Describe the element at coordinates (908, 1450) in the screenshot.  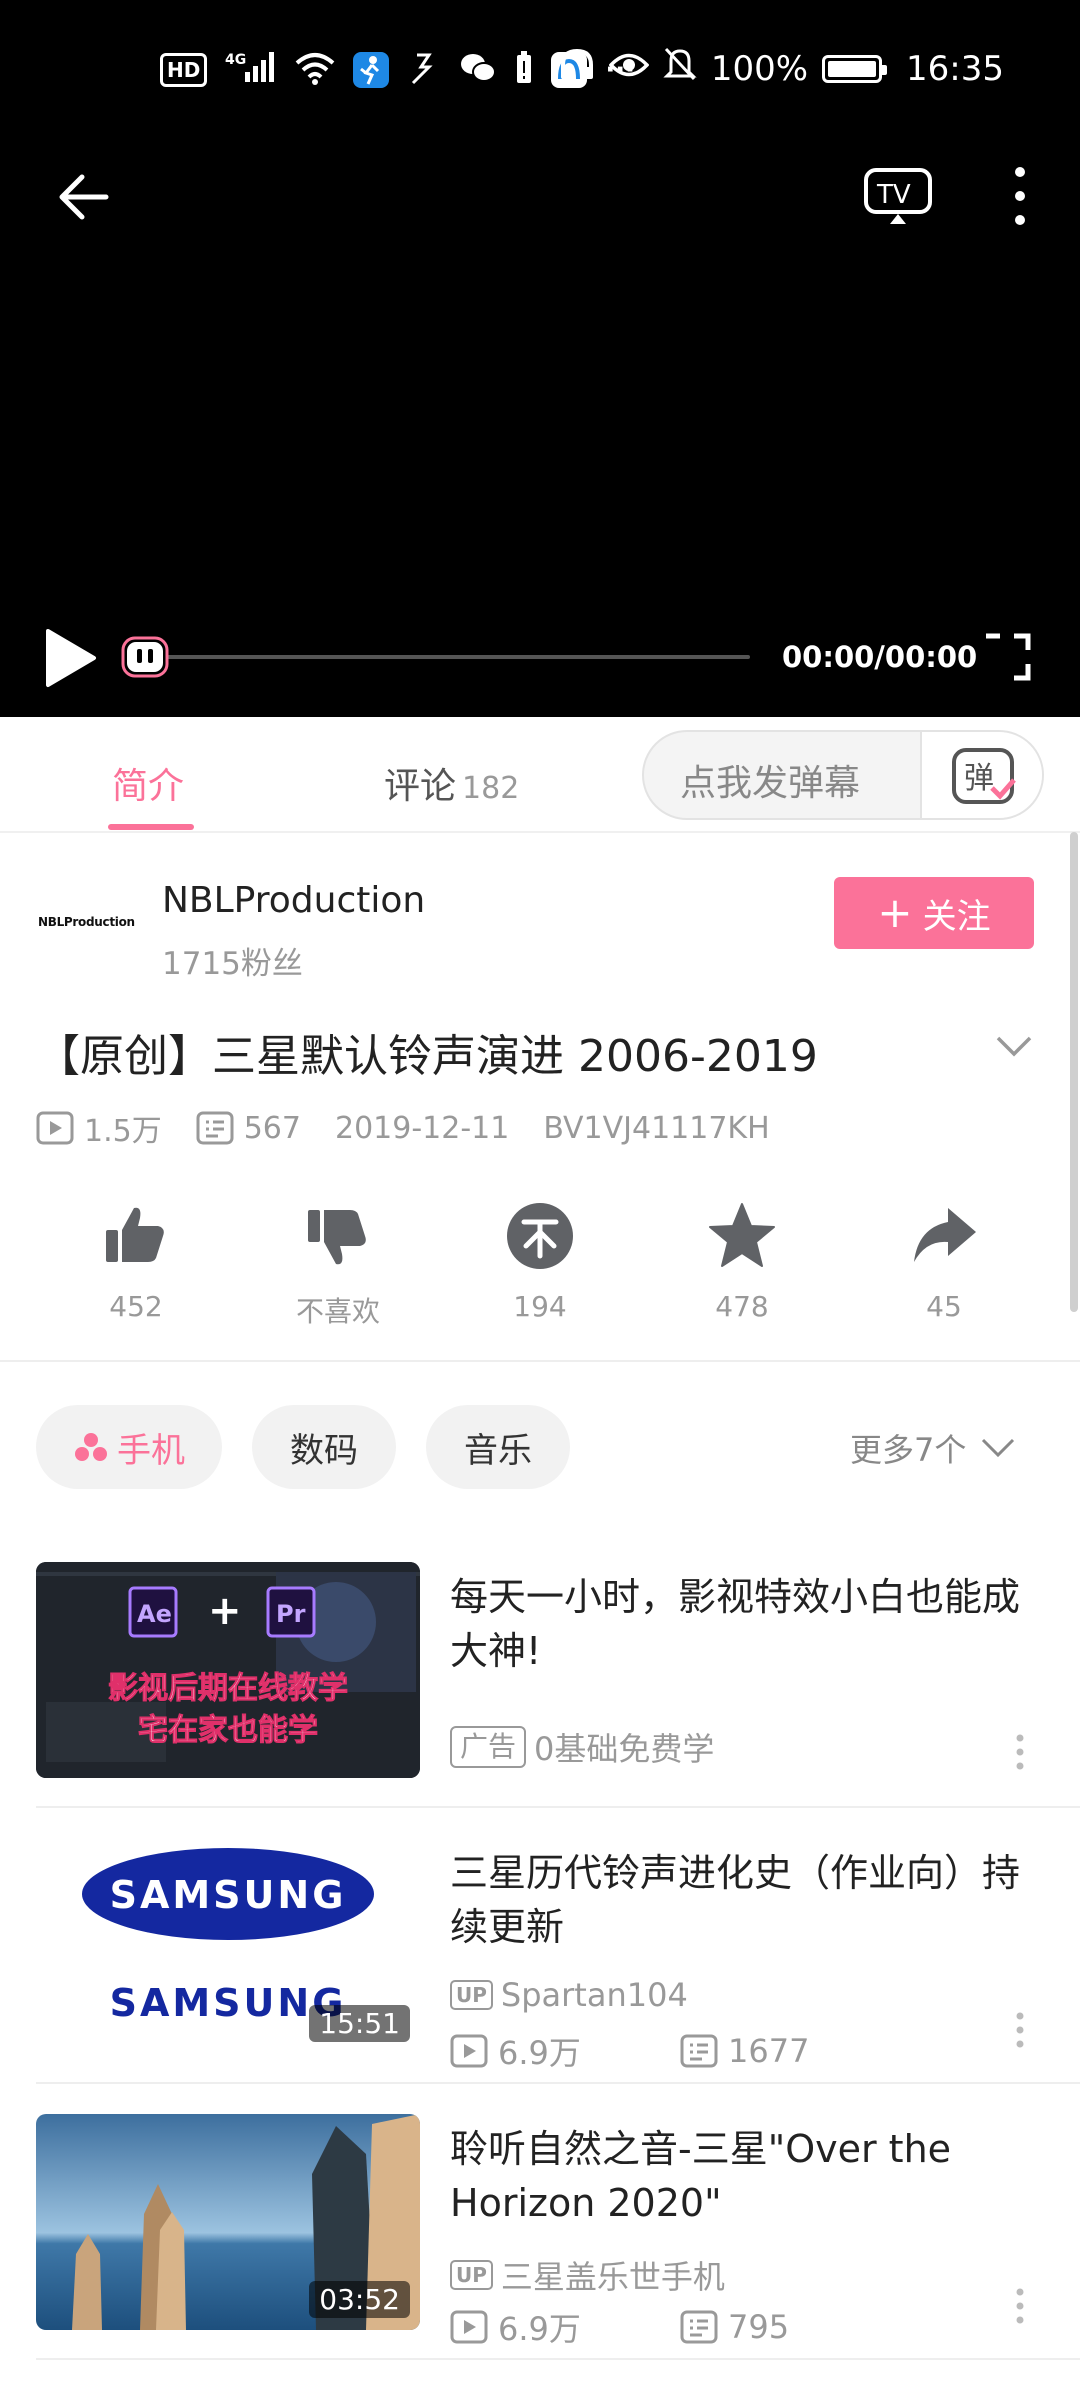
I see `more-tags-label: 更多7个` at that location.